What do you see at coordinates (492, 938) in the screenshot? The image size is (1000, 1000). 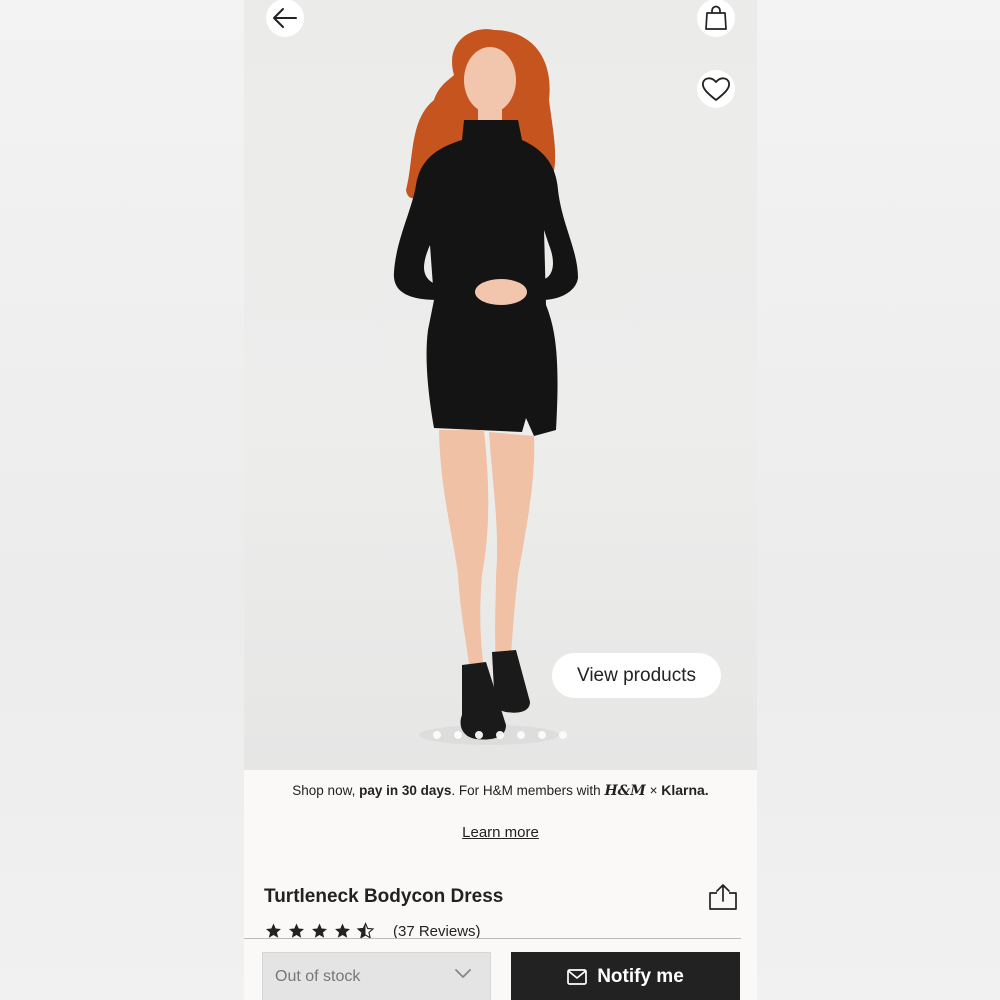 I see `divider` at bounding box center [492, 938].